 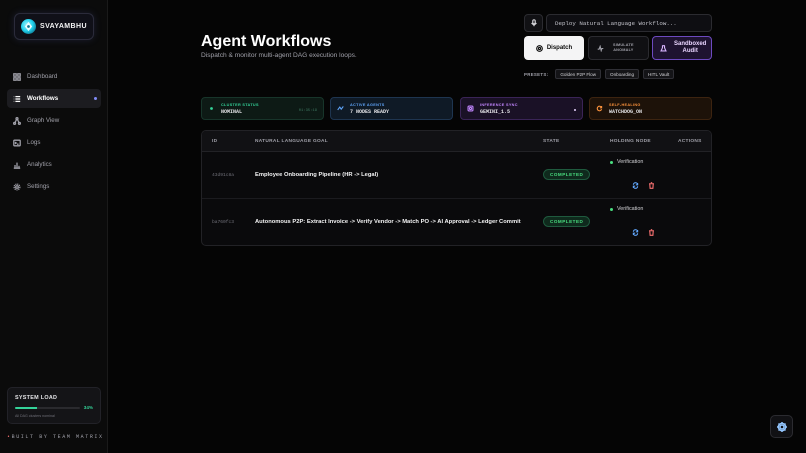 What do you see at coordinates (34, 142) in the screenshot?
I see `sidebar-item-label: Logs` at bounding box center [34, 142].